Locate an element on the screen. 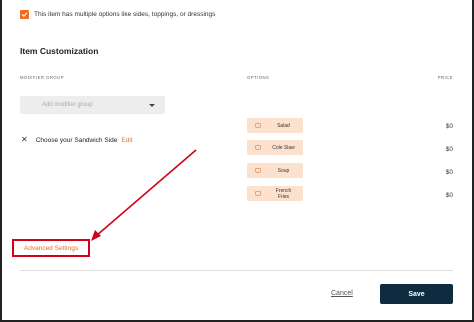  modifier-group-name: Choose your Sandwich Side is located at coordinates (76, 140).